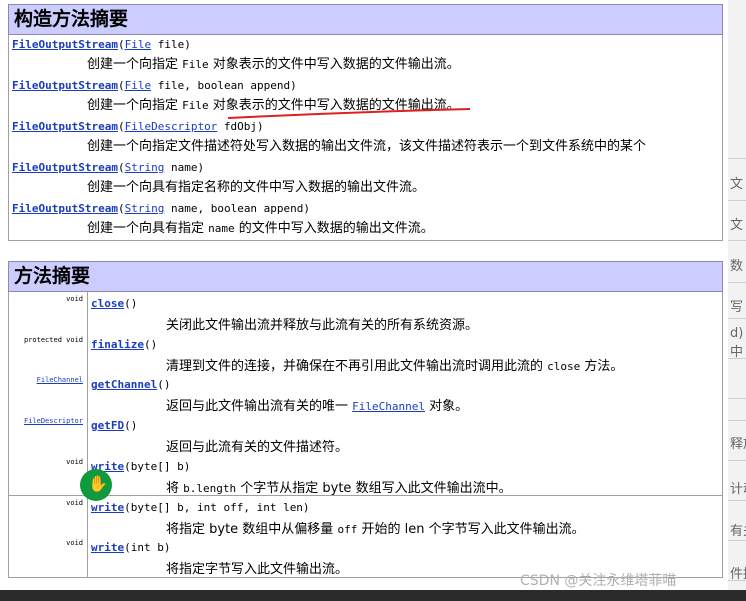 The height and width of the screenshot is (601, 746). Describe the element at coordinates (96, 485) in the screenshot. I see `hand-cursor-icon: ✋` at that location.